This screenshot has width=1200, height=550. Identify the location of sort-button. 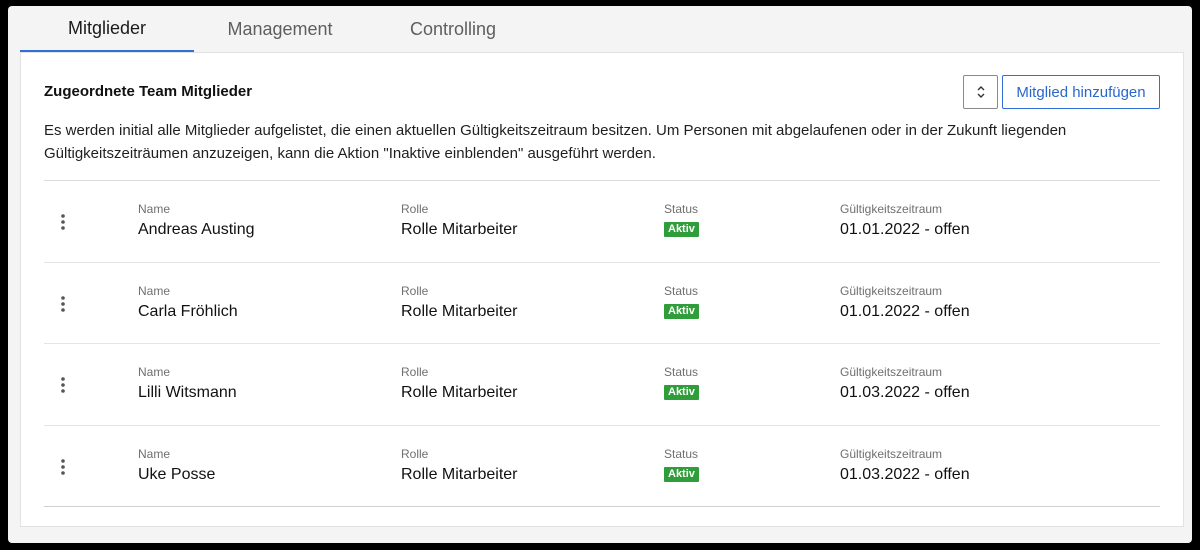
(980, 92).